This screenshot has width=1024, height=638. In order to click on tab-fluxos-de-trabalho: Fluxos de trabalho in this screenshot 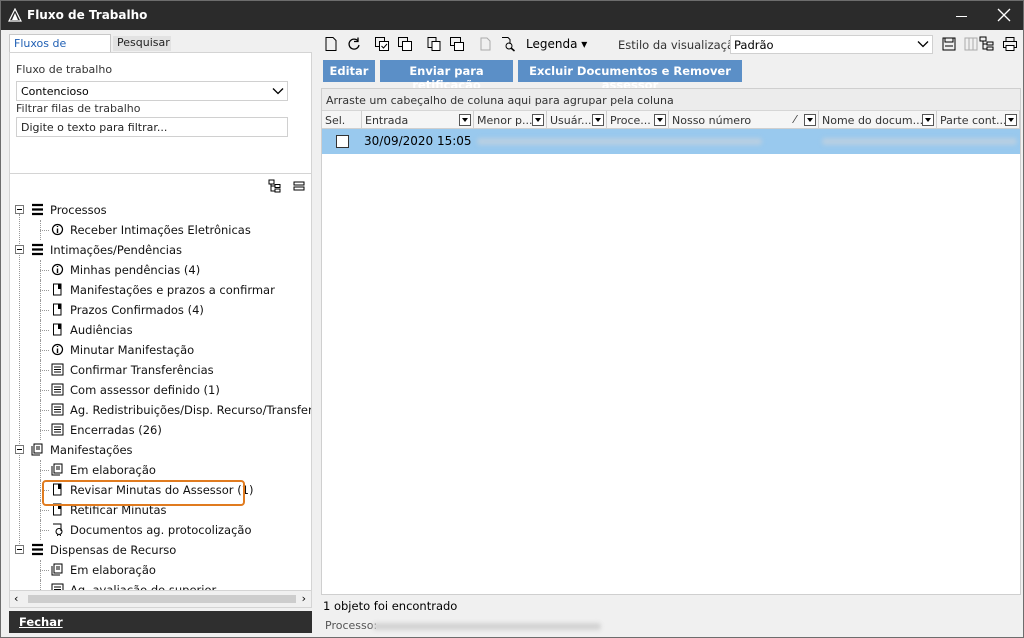, I will do `click(60, 48)`.